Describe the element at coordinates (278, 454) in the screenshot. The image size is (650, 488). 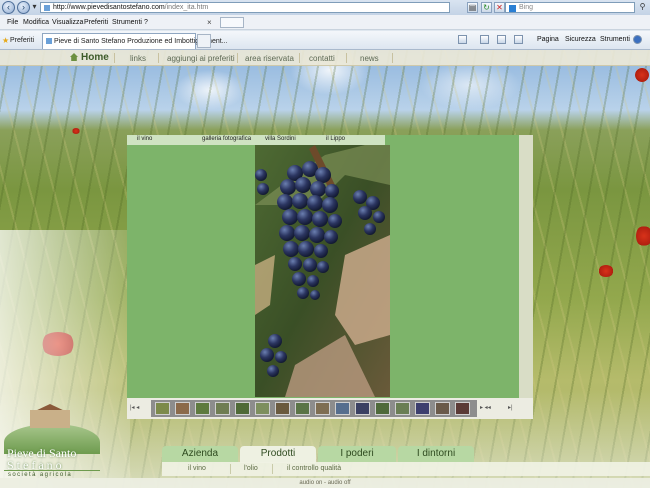
I see `tab-prodotti: Prodotti` at that location.